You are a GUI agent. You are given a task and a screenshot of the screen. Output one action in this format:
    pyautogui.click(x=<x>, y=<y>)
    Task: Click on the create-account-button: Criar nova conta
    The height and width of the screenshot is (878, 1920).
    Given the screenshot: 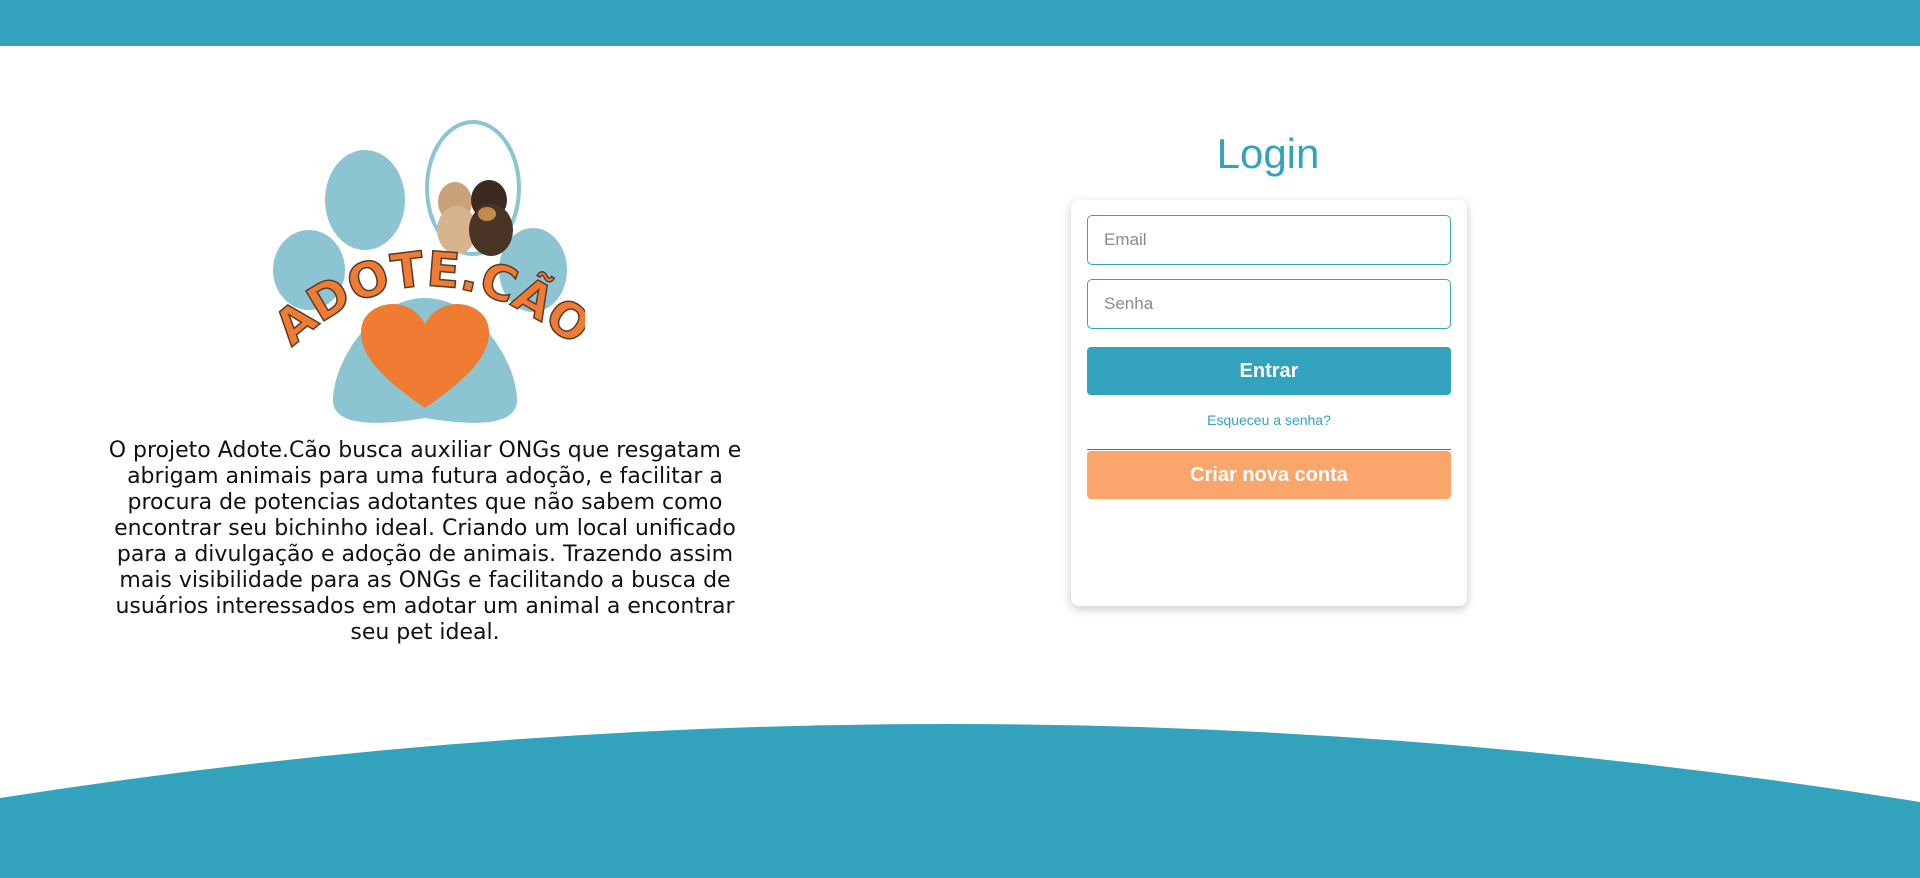 What is the action you would take?
    pyautogui.click(x=1269, y=475)
    